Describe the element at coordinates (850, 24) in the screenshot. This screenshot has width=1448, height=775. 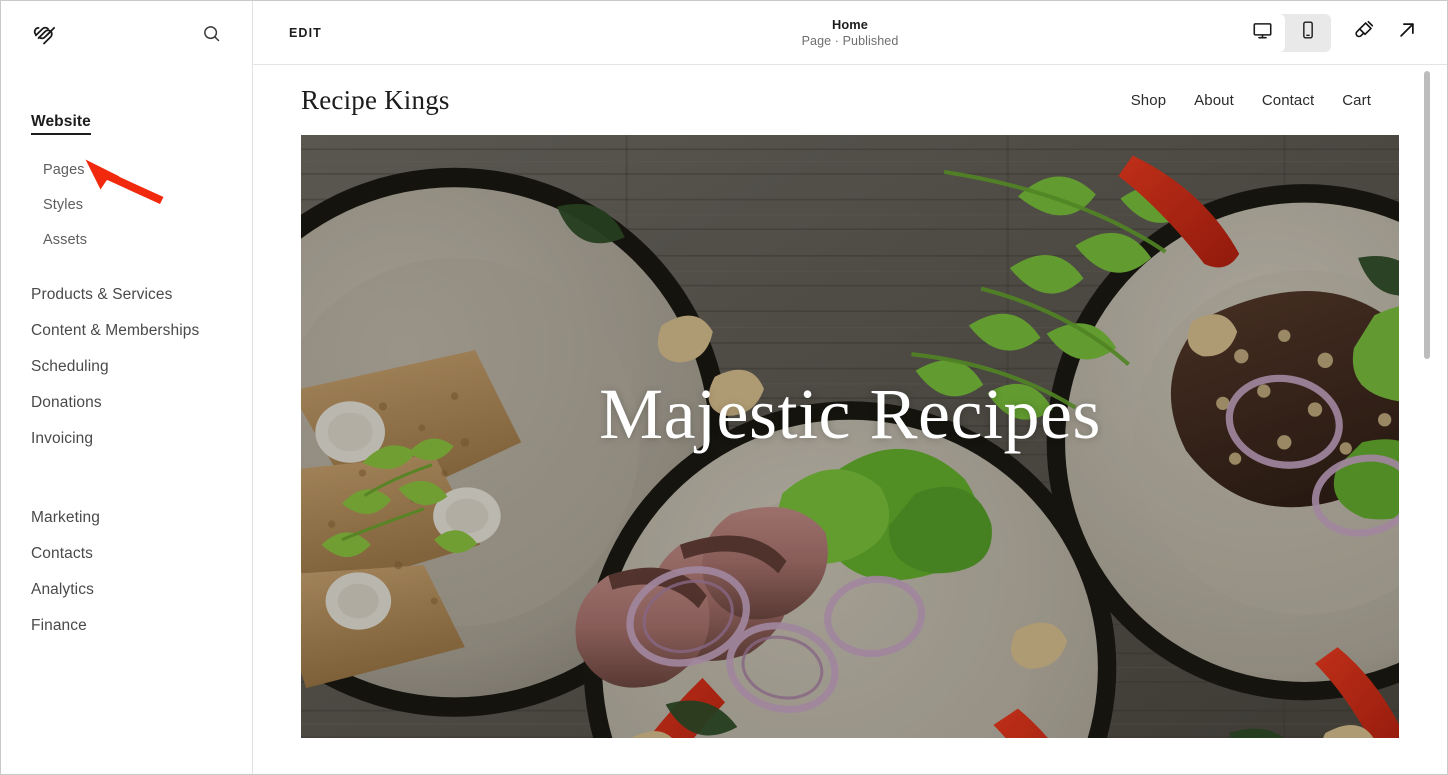
I see `page-title: Home` at that location.